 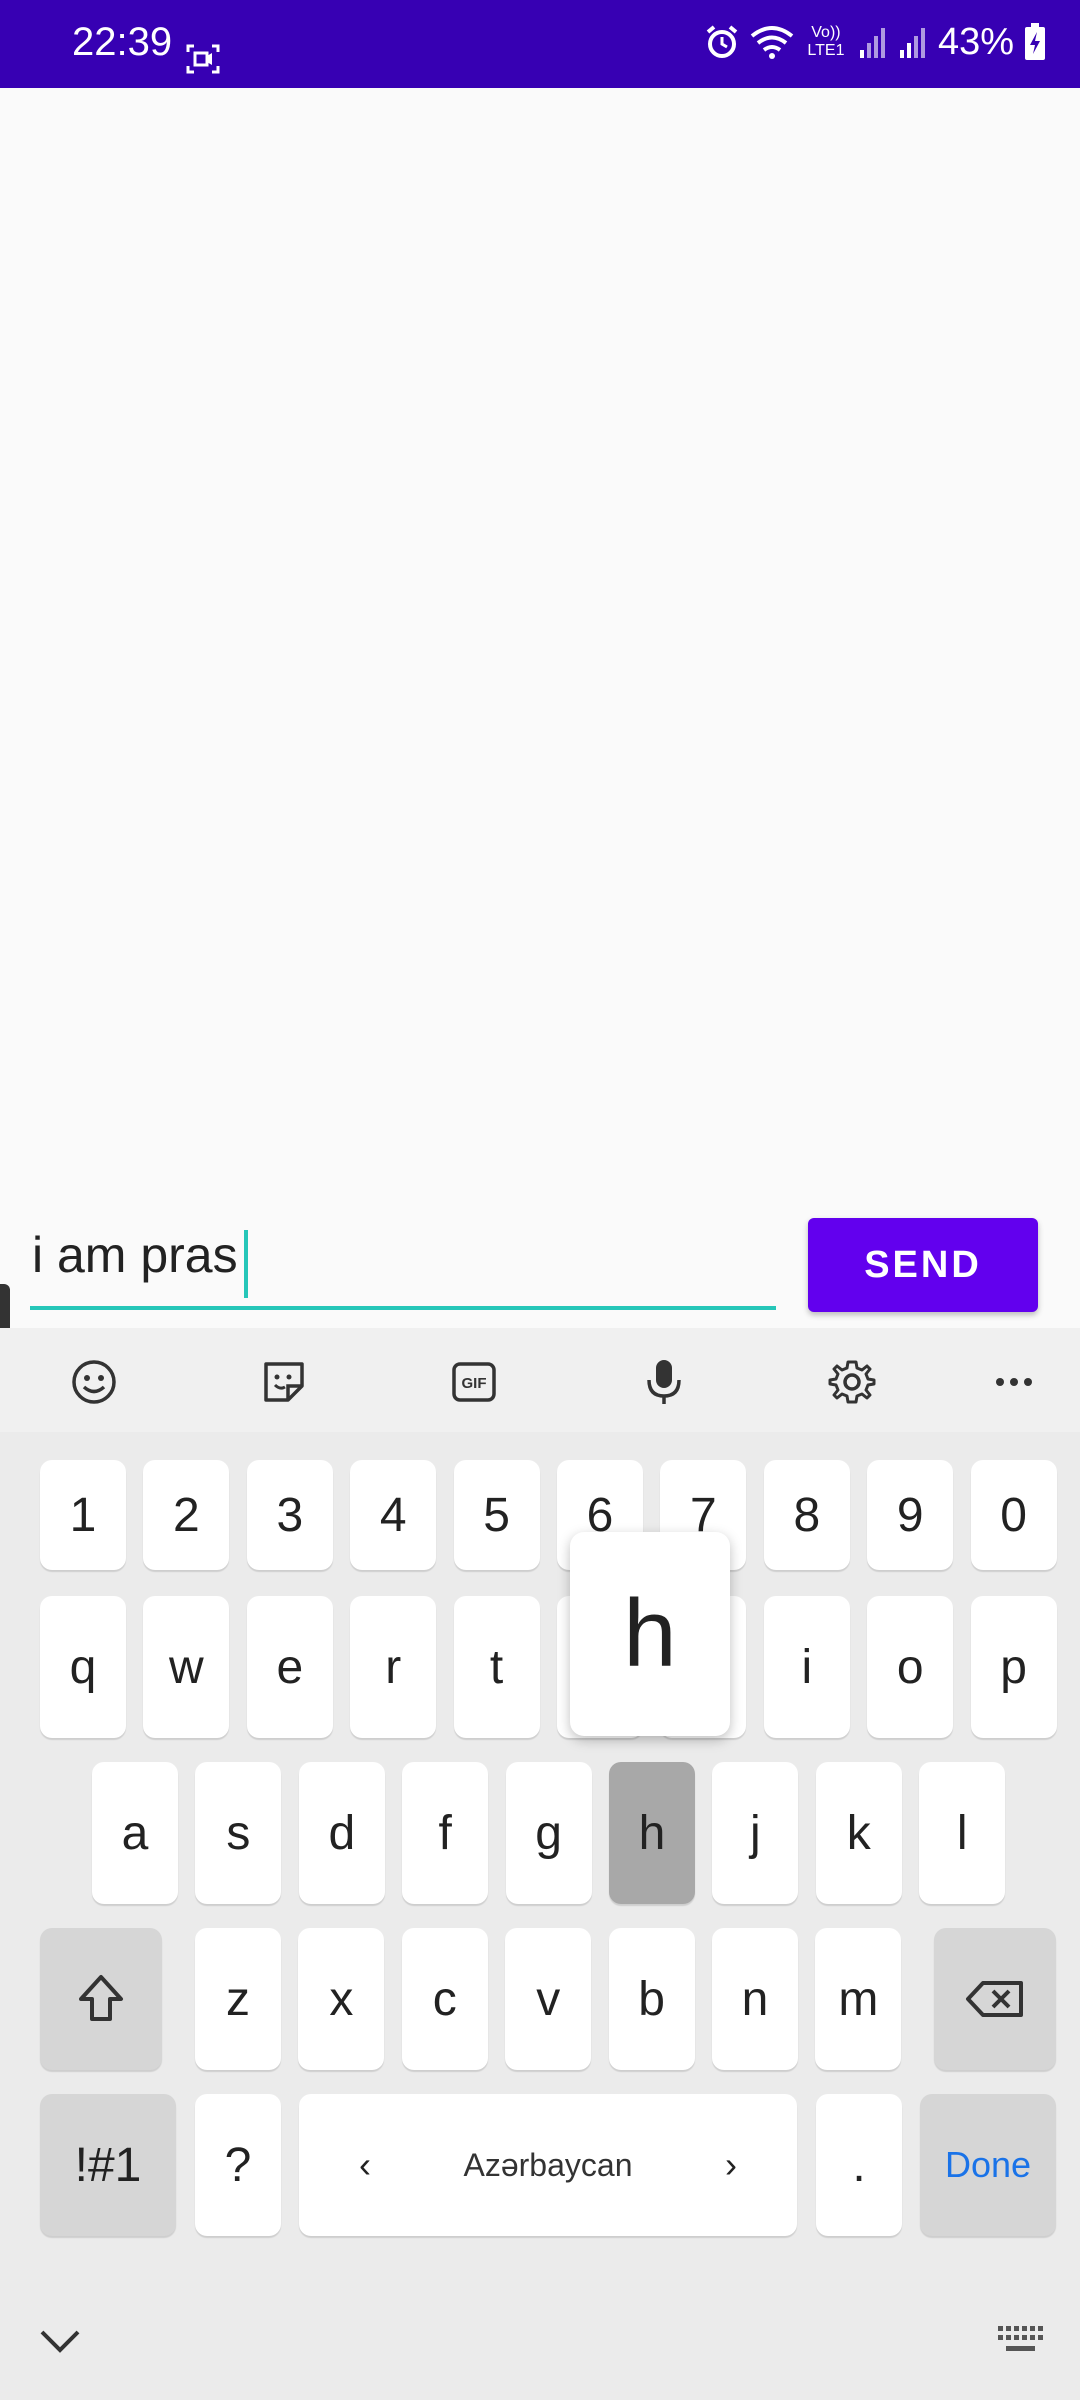 What do you see at coordinates (393, 1515) in the screenshot?
I see `key-4: 4` at bounding box center [393, 1515].